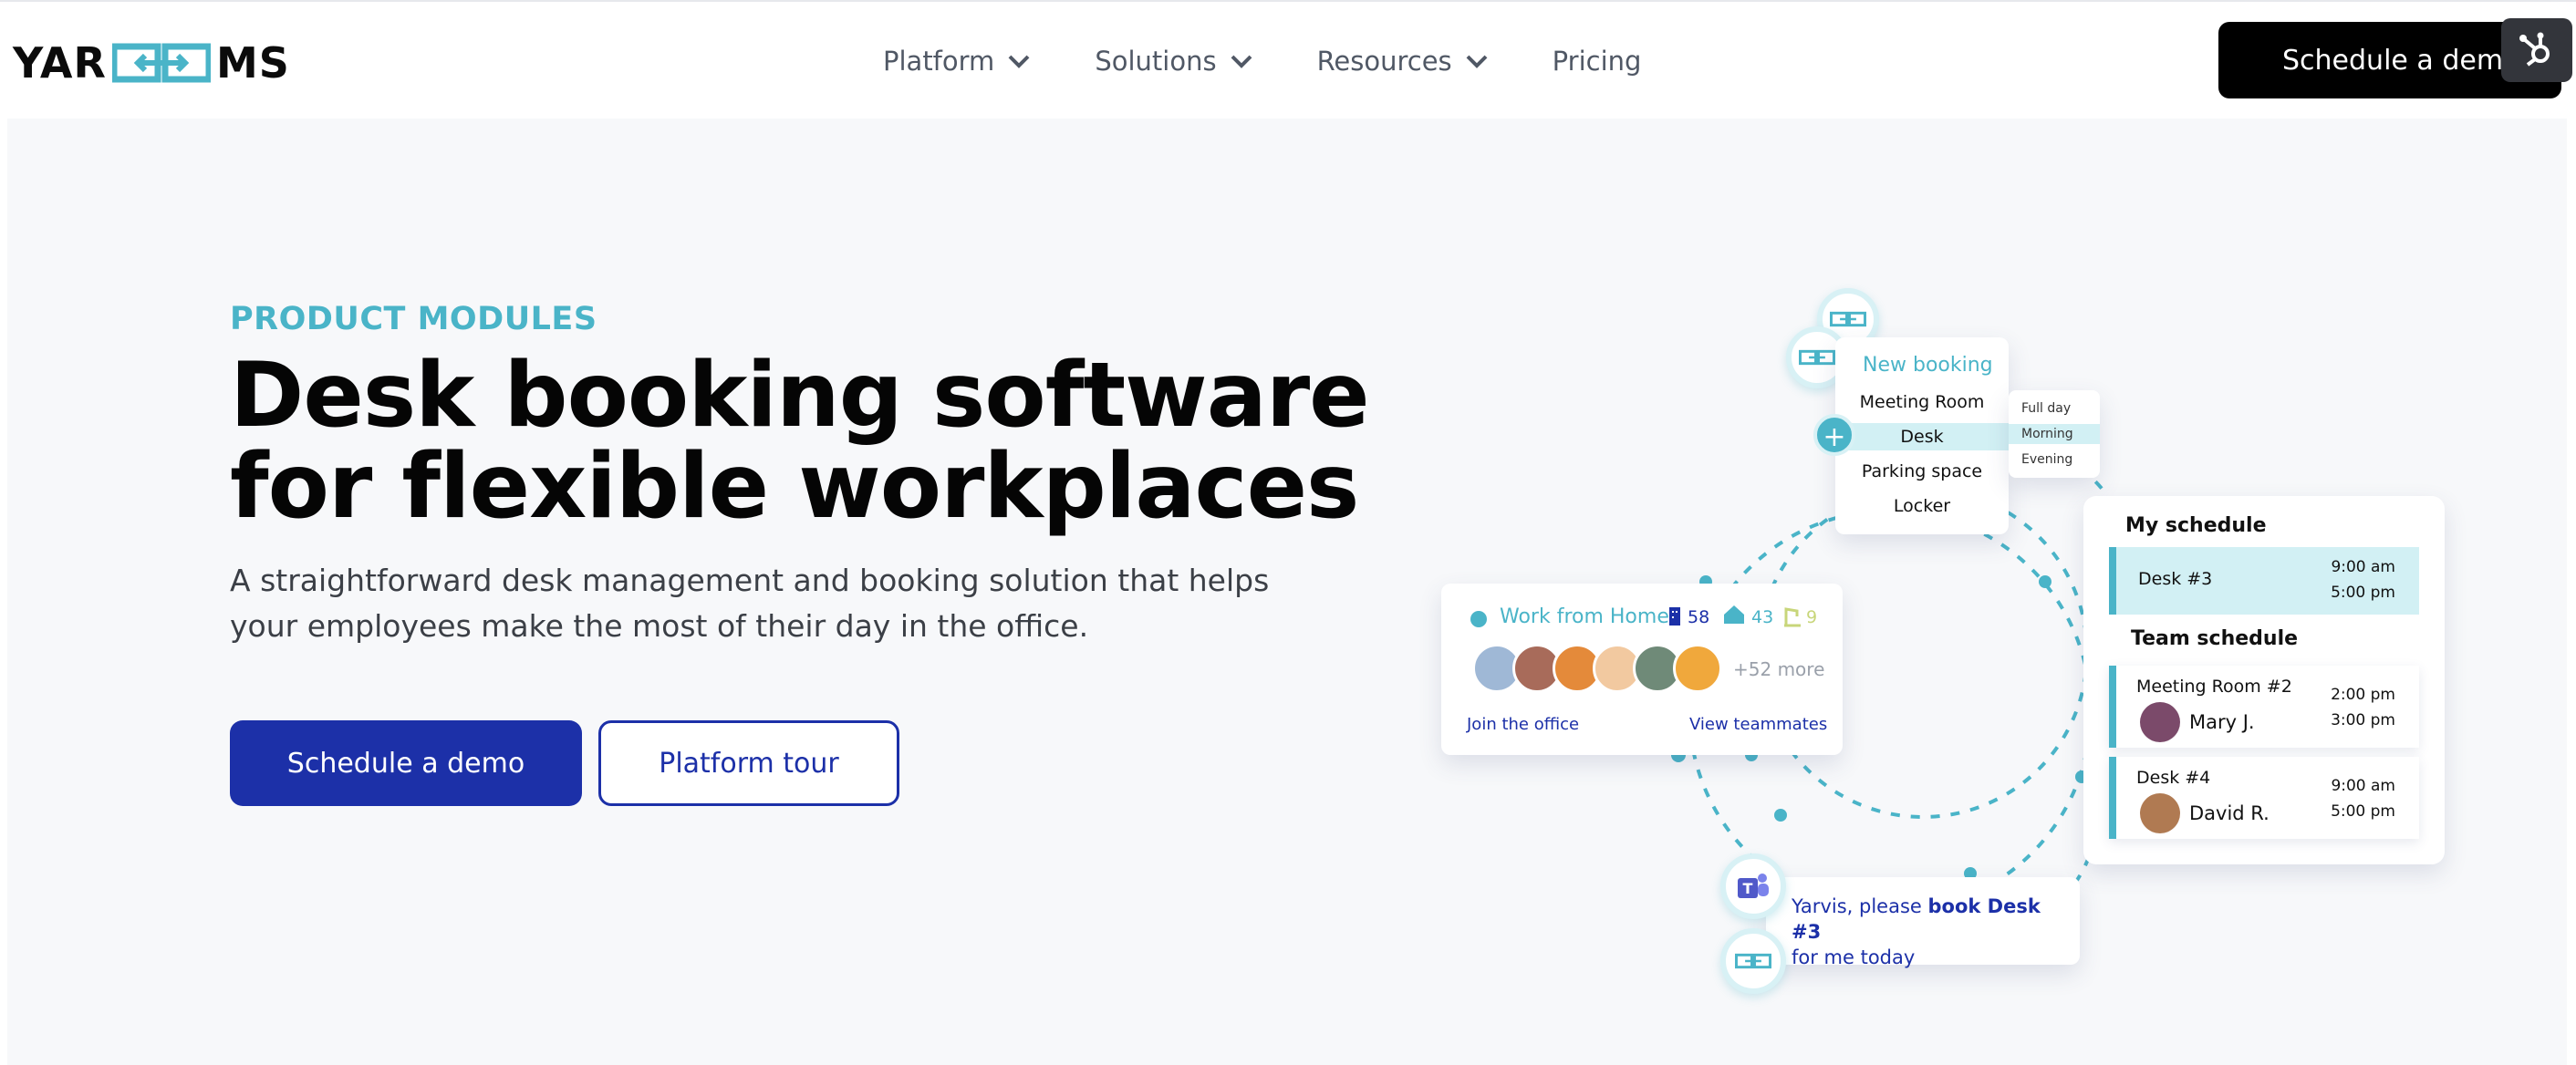  I want to click on headline-line-2: for flexible workplaces, so click(794, 487).